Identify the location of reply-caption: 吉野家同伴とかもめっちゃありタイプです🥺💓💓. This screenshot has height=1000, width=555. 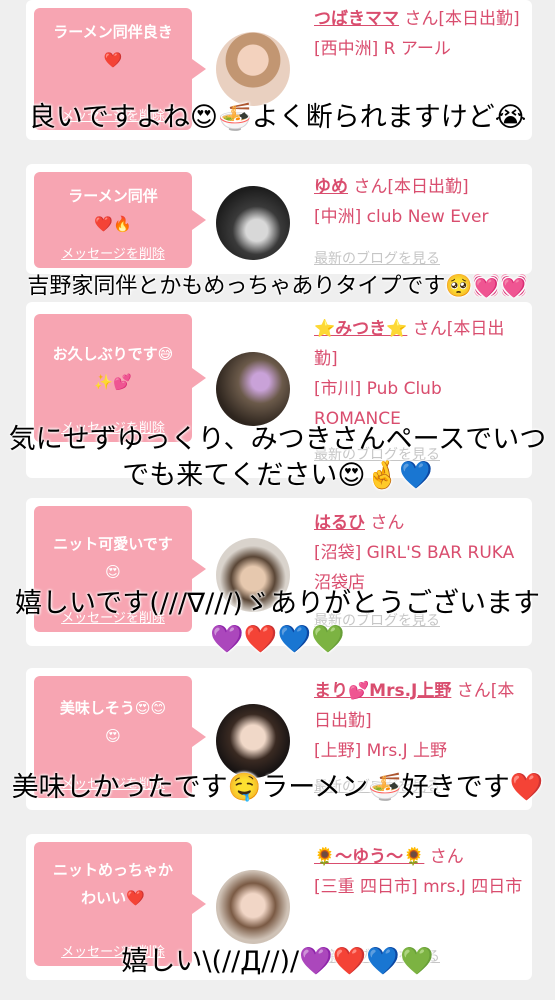
(277, 286).